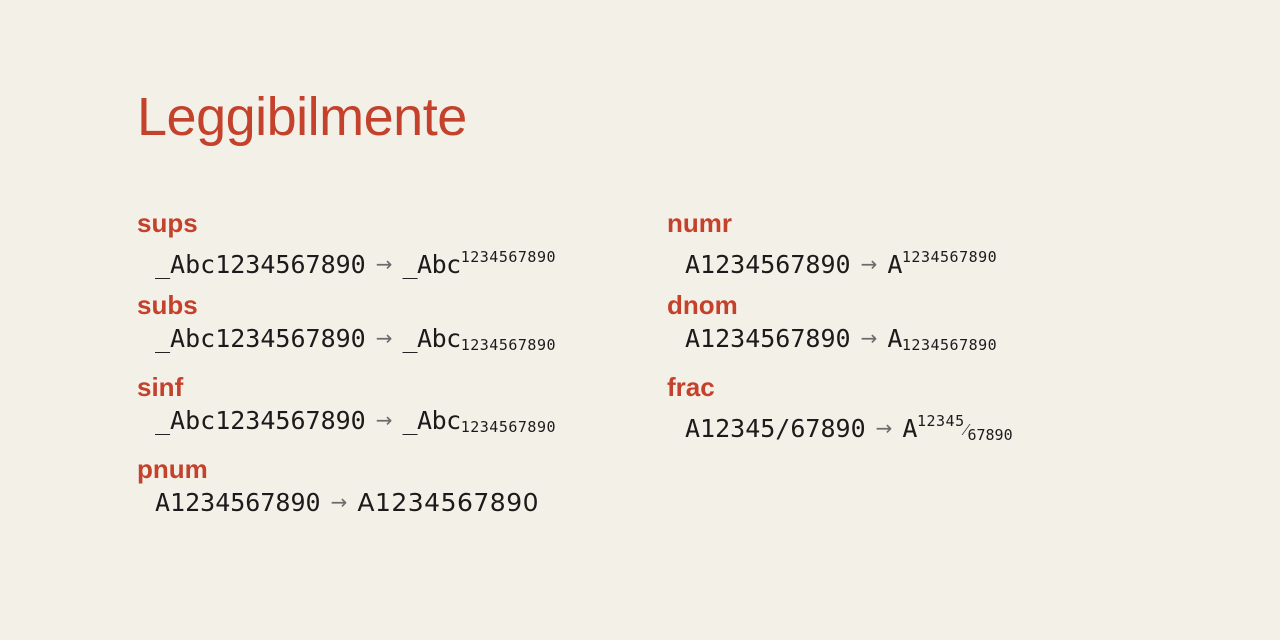  Describe the element at coordinates (691, 387) in the screenshot. I see `feature-name: frac` at that location.